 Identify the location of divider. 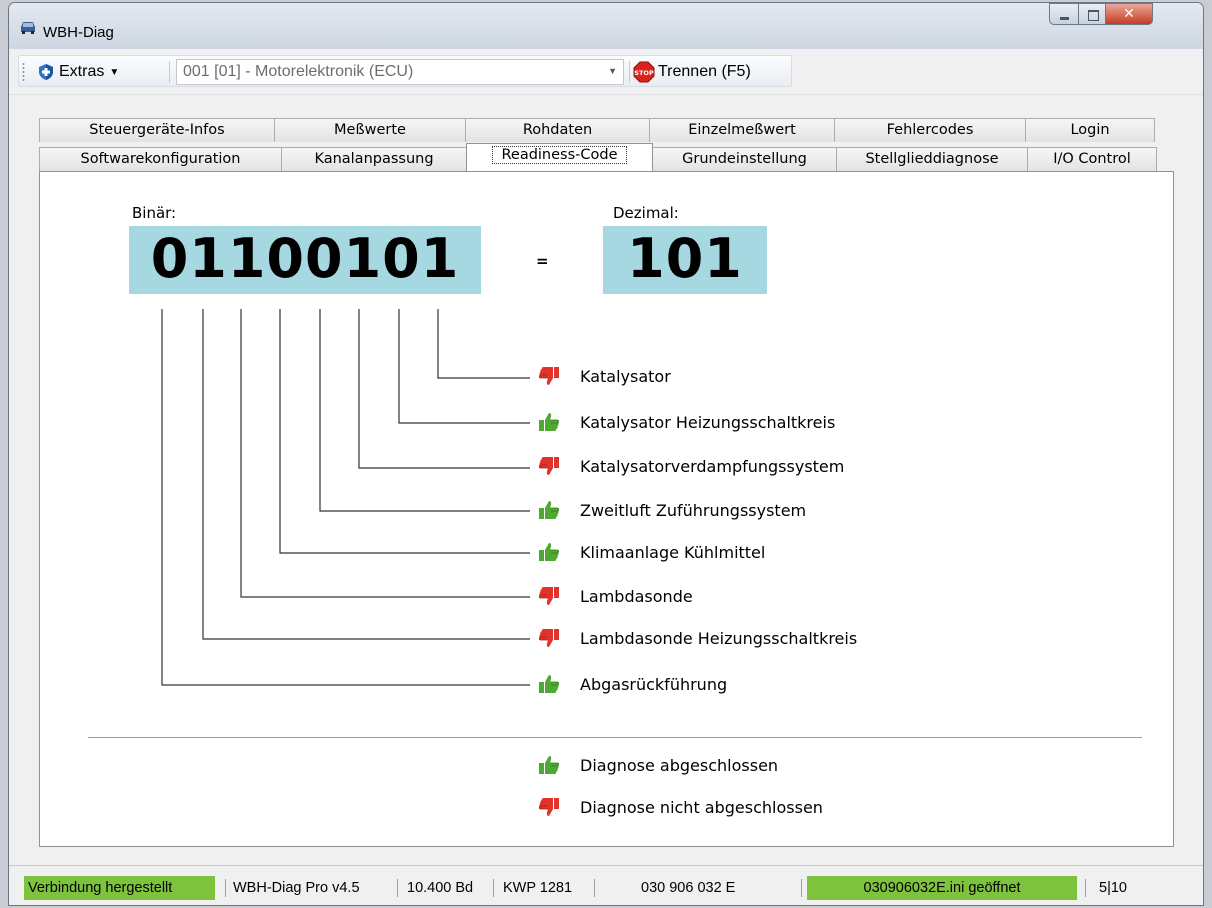
(615, 737).